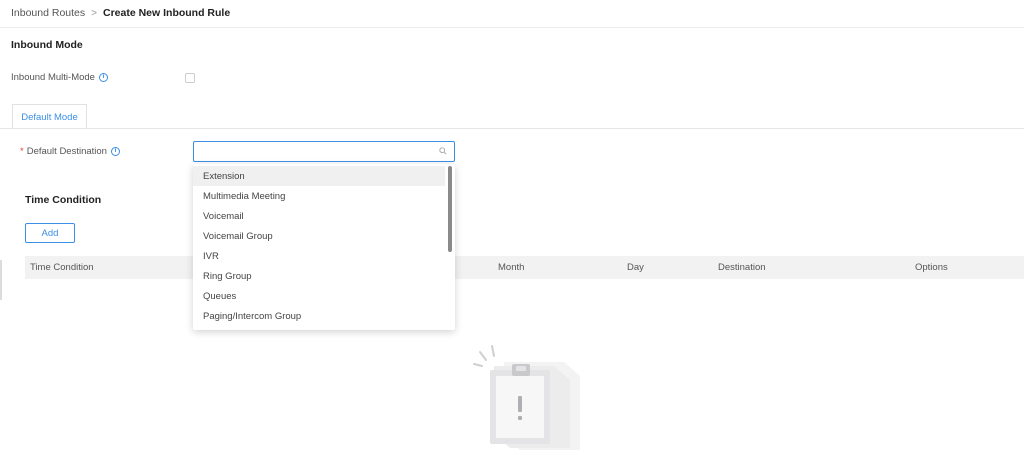  What do you see at coordinates (635, 267) in the screenshot?
I see `column-day: Day` at bounding box center [635, 267].